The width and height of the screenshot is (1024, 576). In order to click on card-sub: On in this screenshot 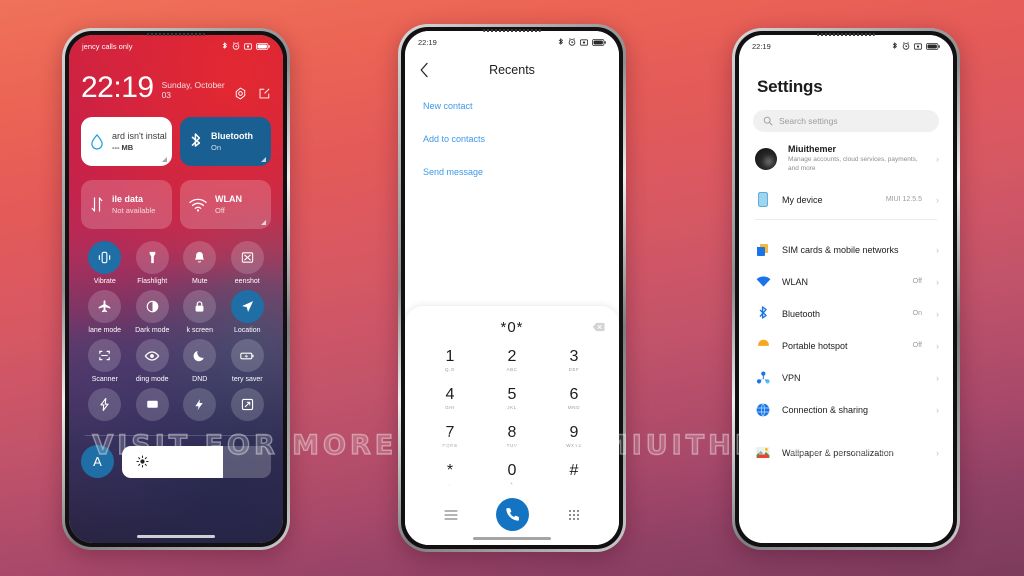, I will do `click(216, 147)`.